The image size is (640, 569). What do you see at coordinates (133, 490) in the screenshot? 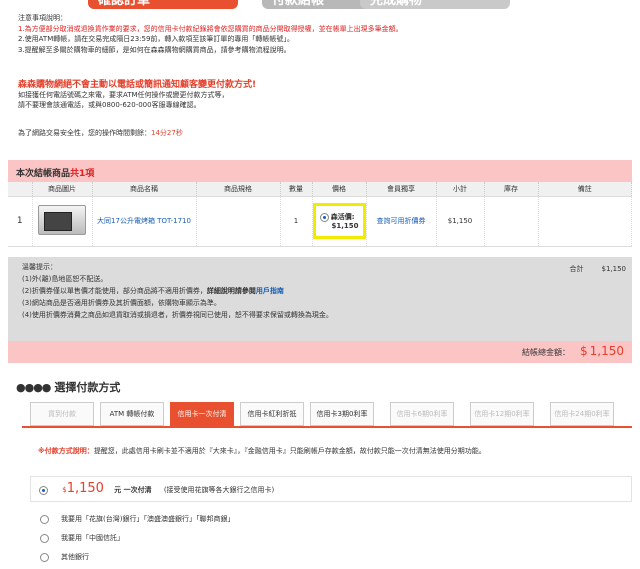
I see `full-pay-label: 元 一次付清` at bounding box center [133, 490].